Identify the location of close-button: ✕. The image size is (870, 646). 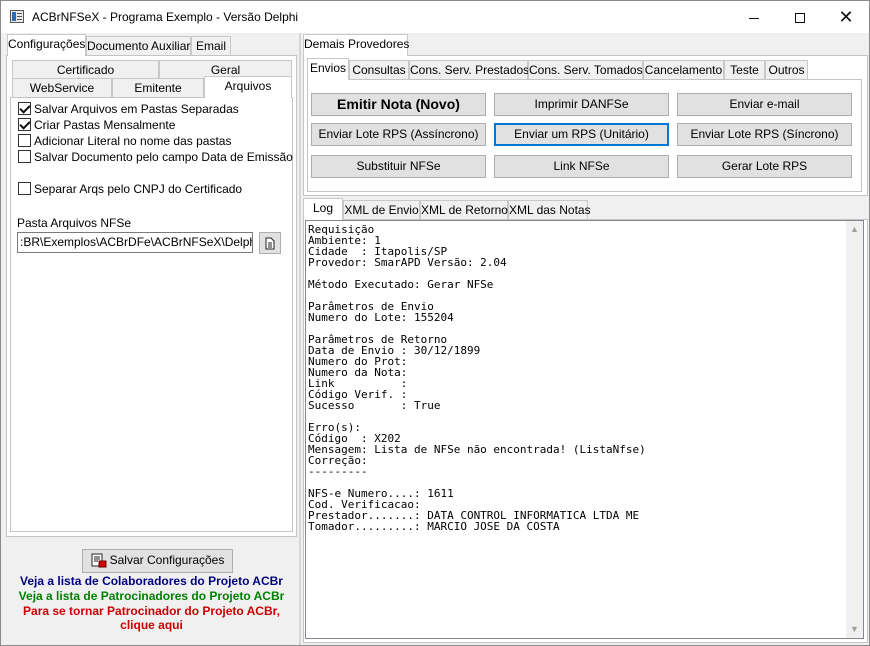
(846, 17).